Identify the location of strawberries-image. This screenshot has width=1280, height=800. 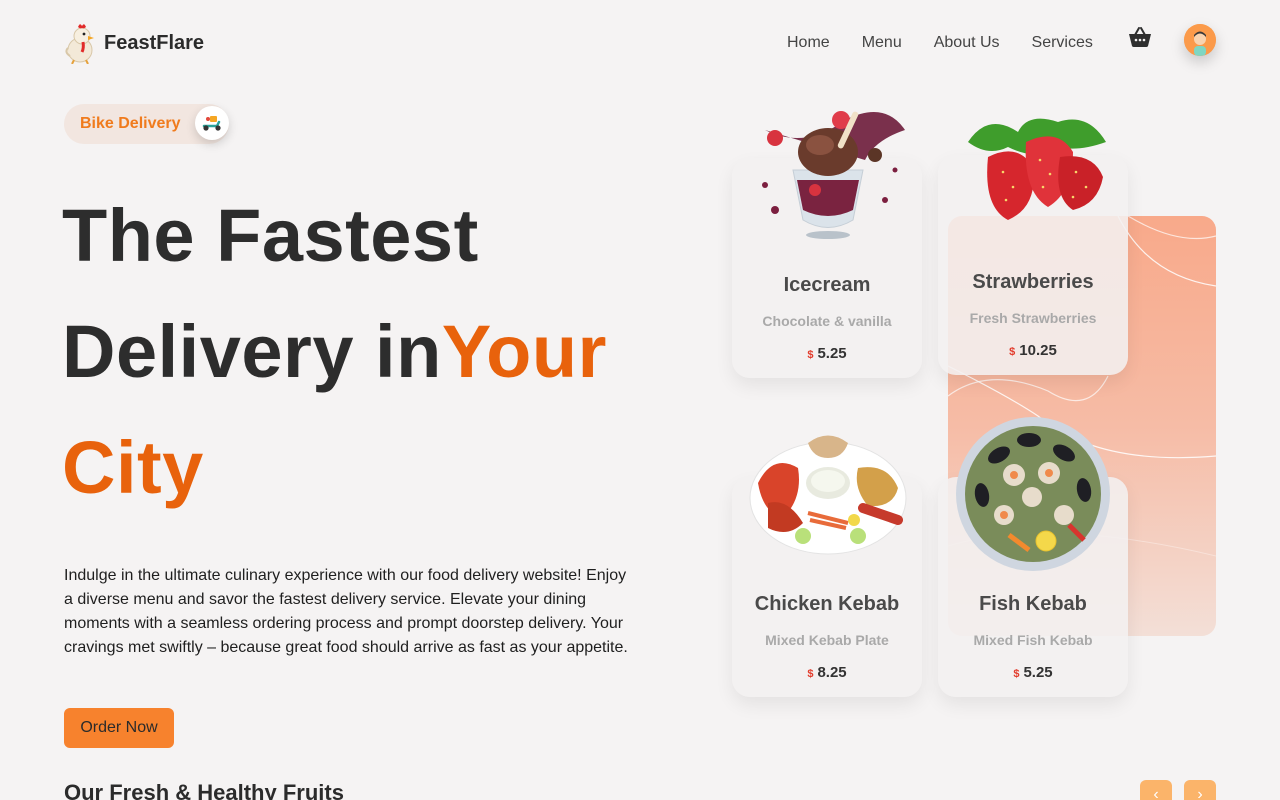
(1037, 169).